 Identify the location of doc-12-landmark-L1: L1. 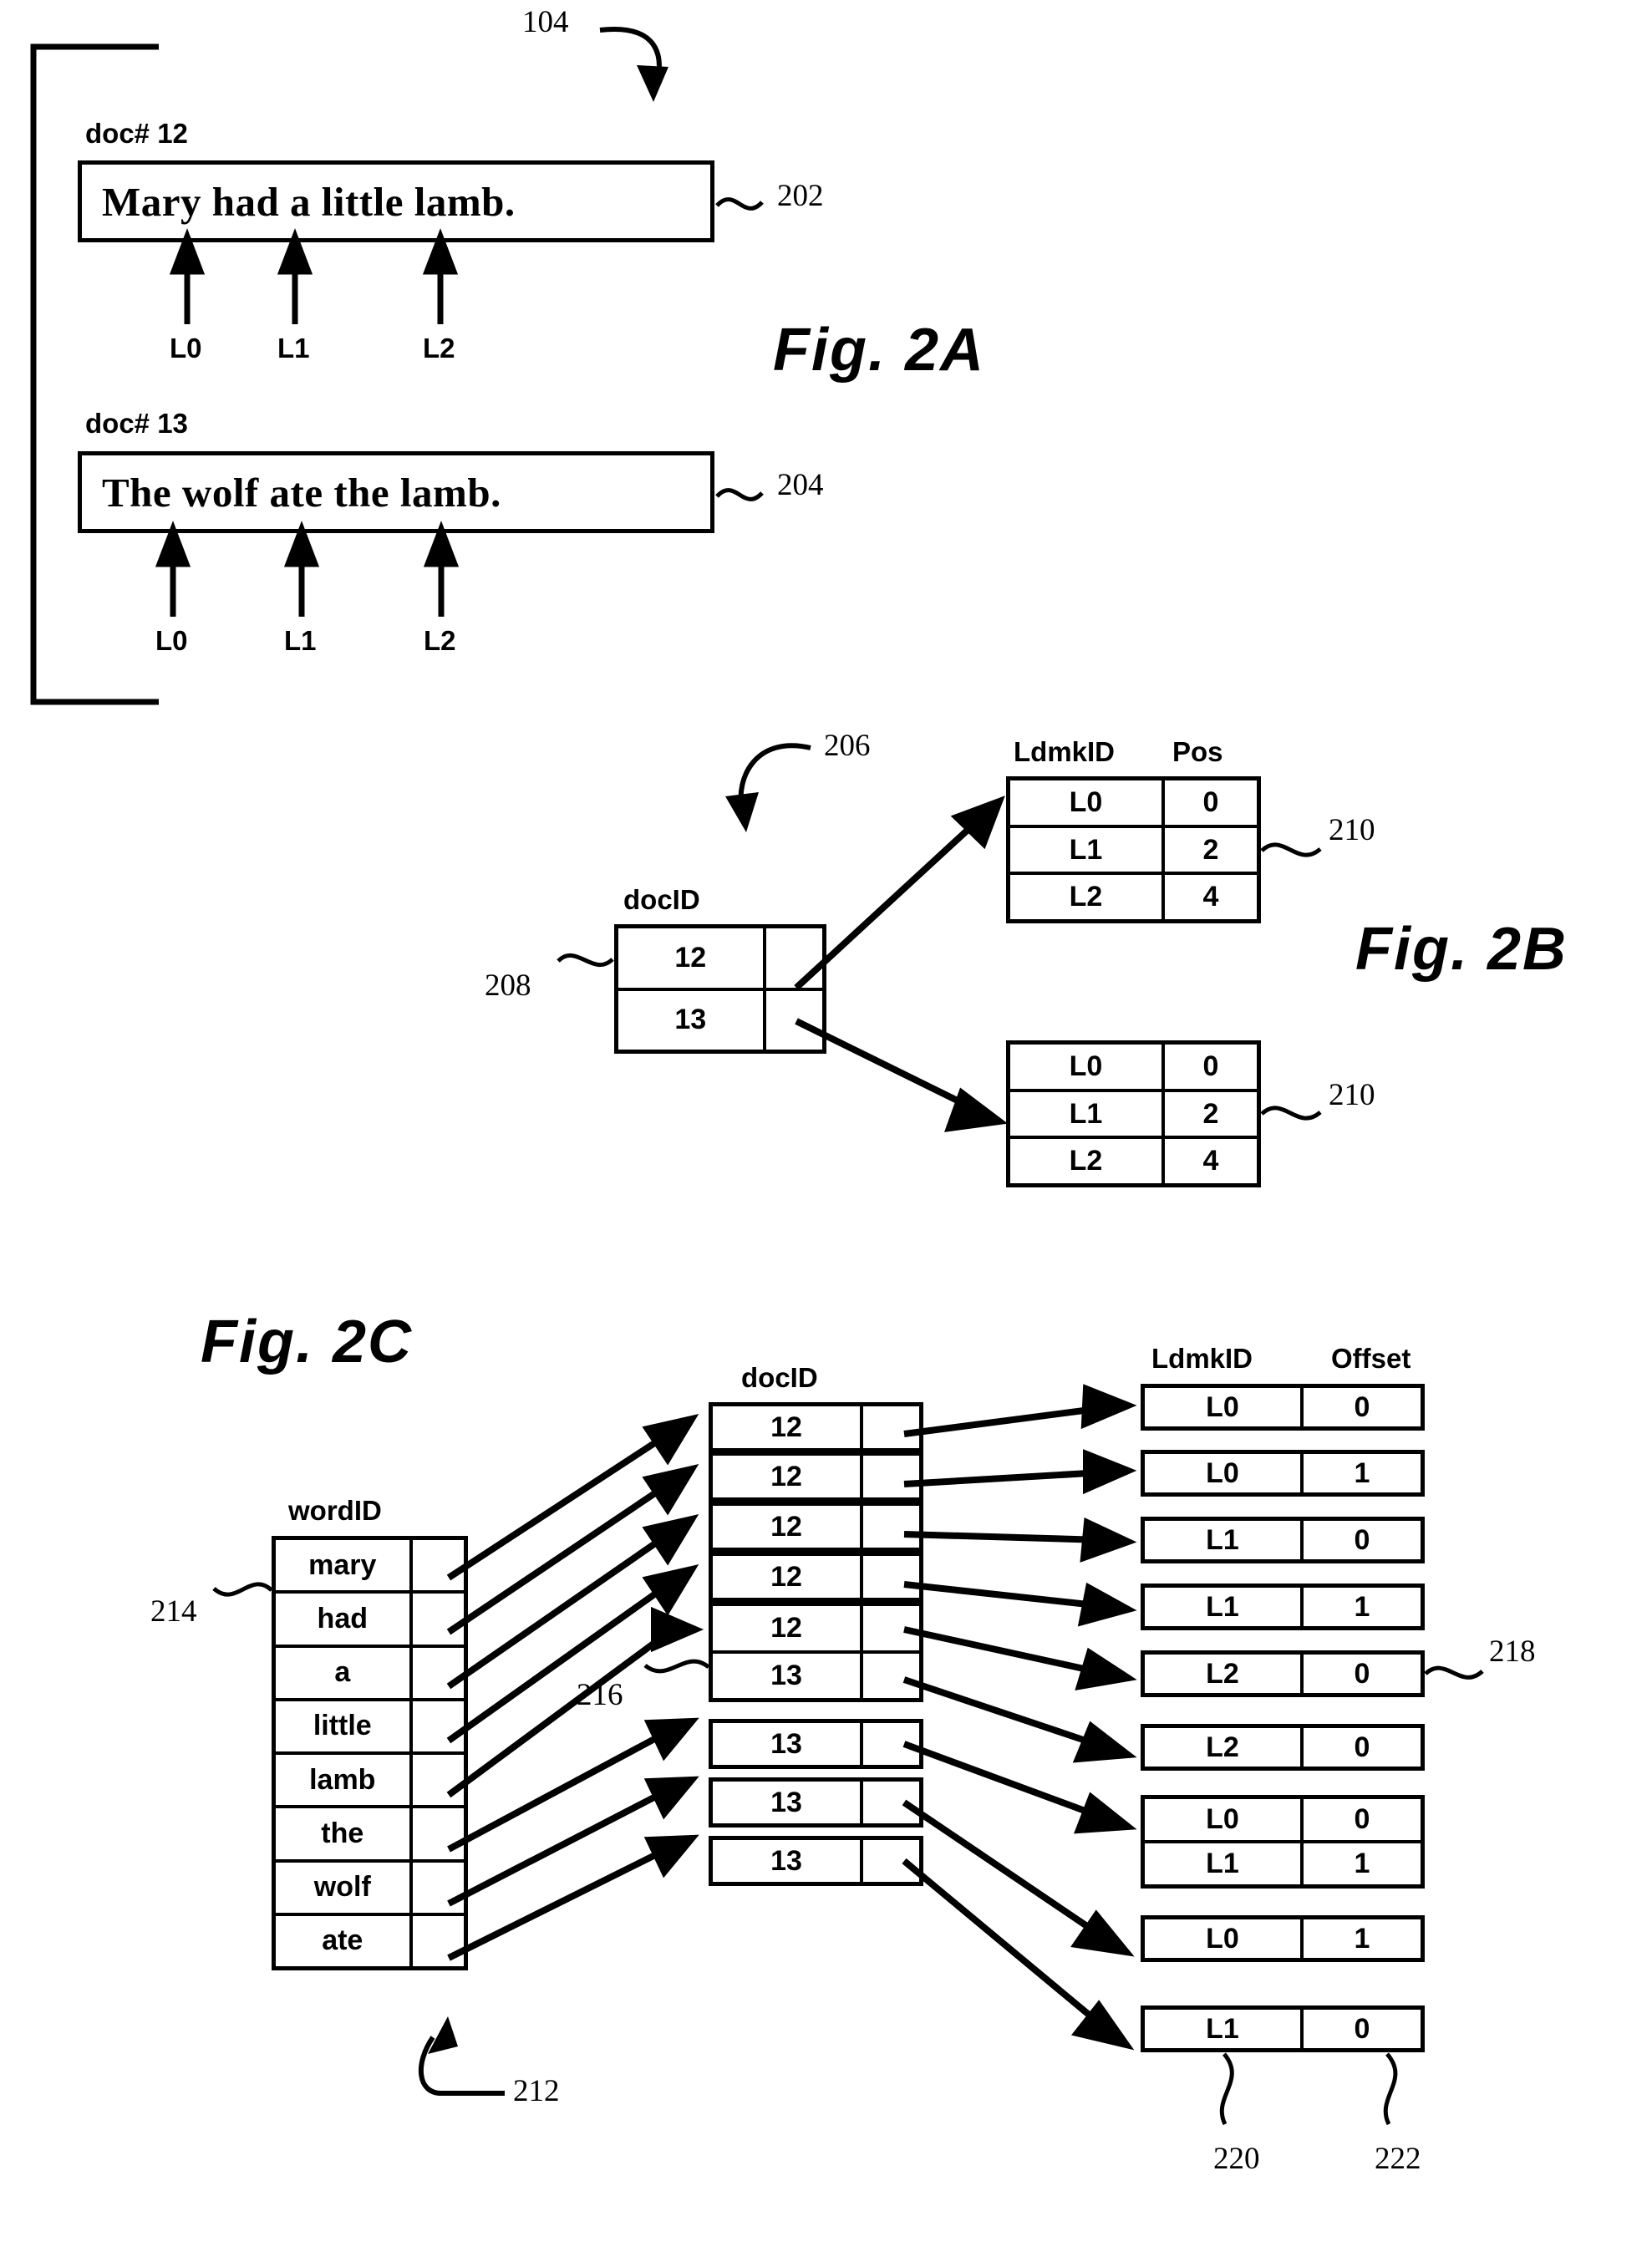
(293, 348).